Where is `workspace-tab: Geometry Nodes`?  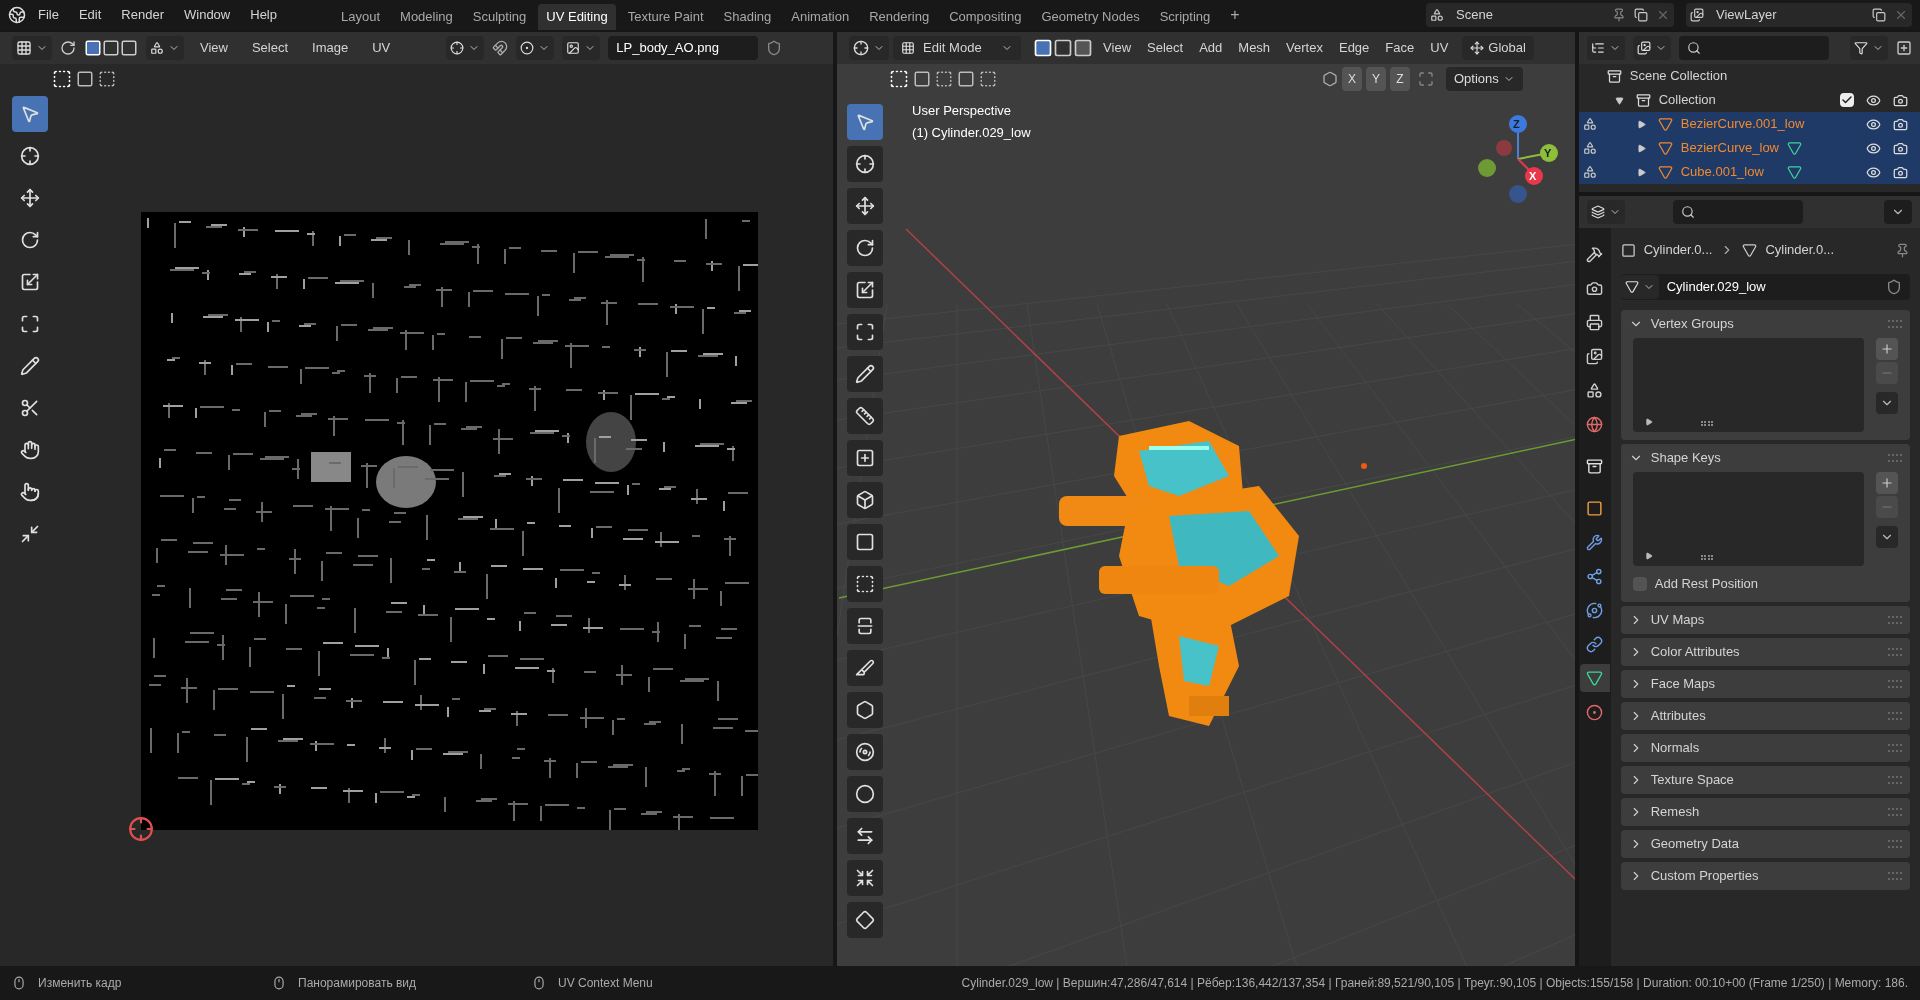
workspace-tab: Geometry Nodes is located at coordinates (1090, 17).